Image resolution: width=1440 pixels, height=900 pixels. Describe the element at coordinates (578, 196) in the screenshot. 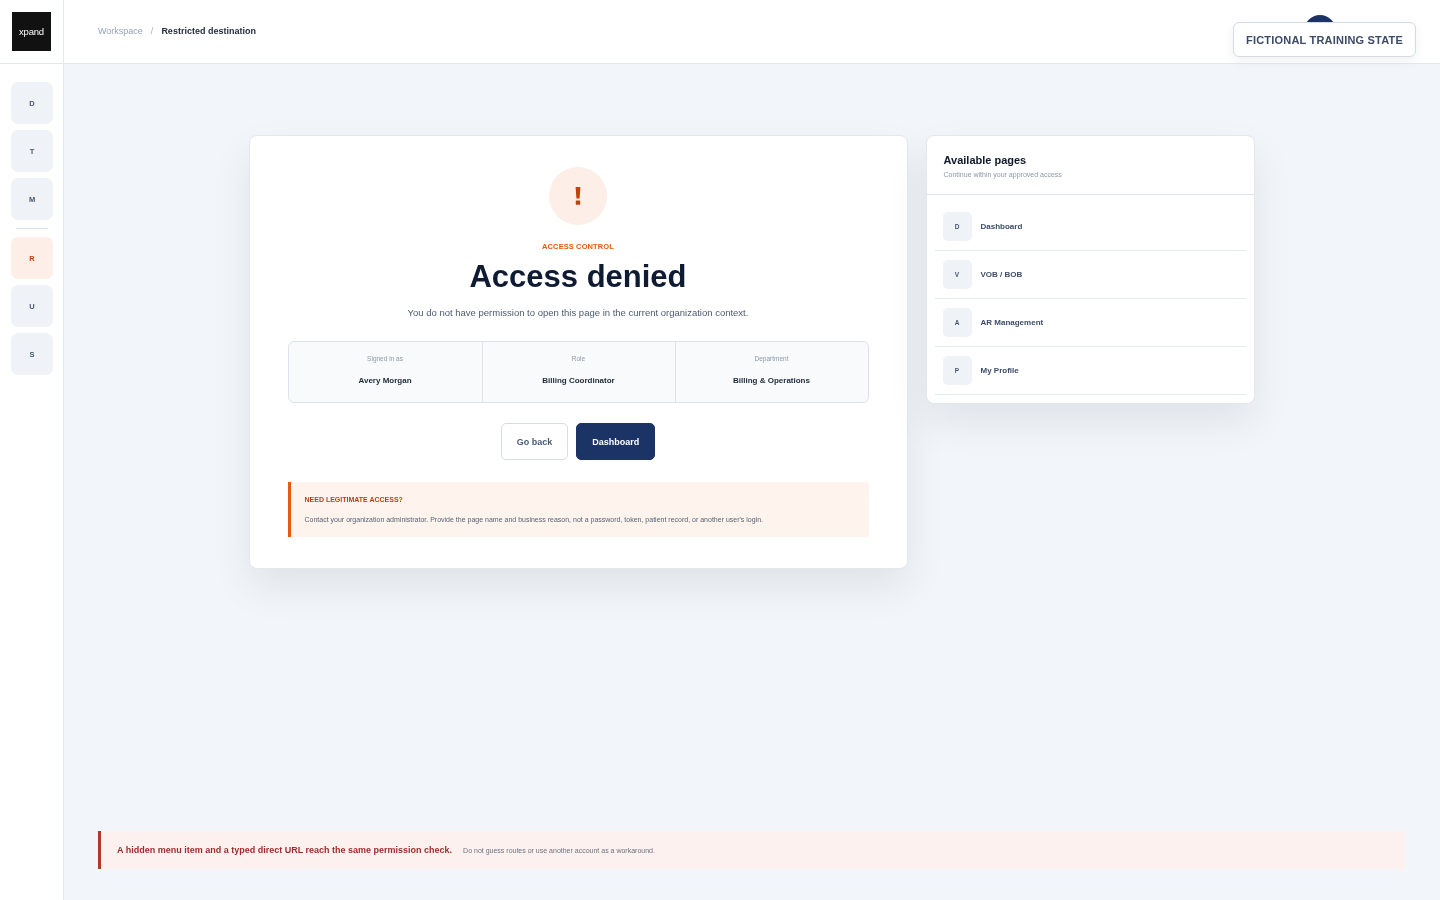

I see `exclamation-icon` at that location.